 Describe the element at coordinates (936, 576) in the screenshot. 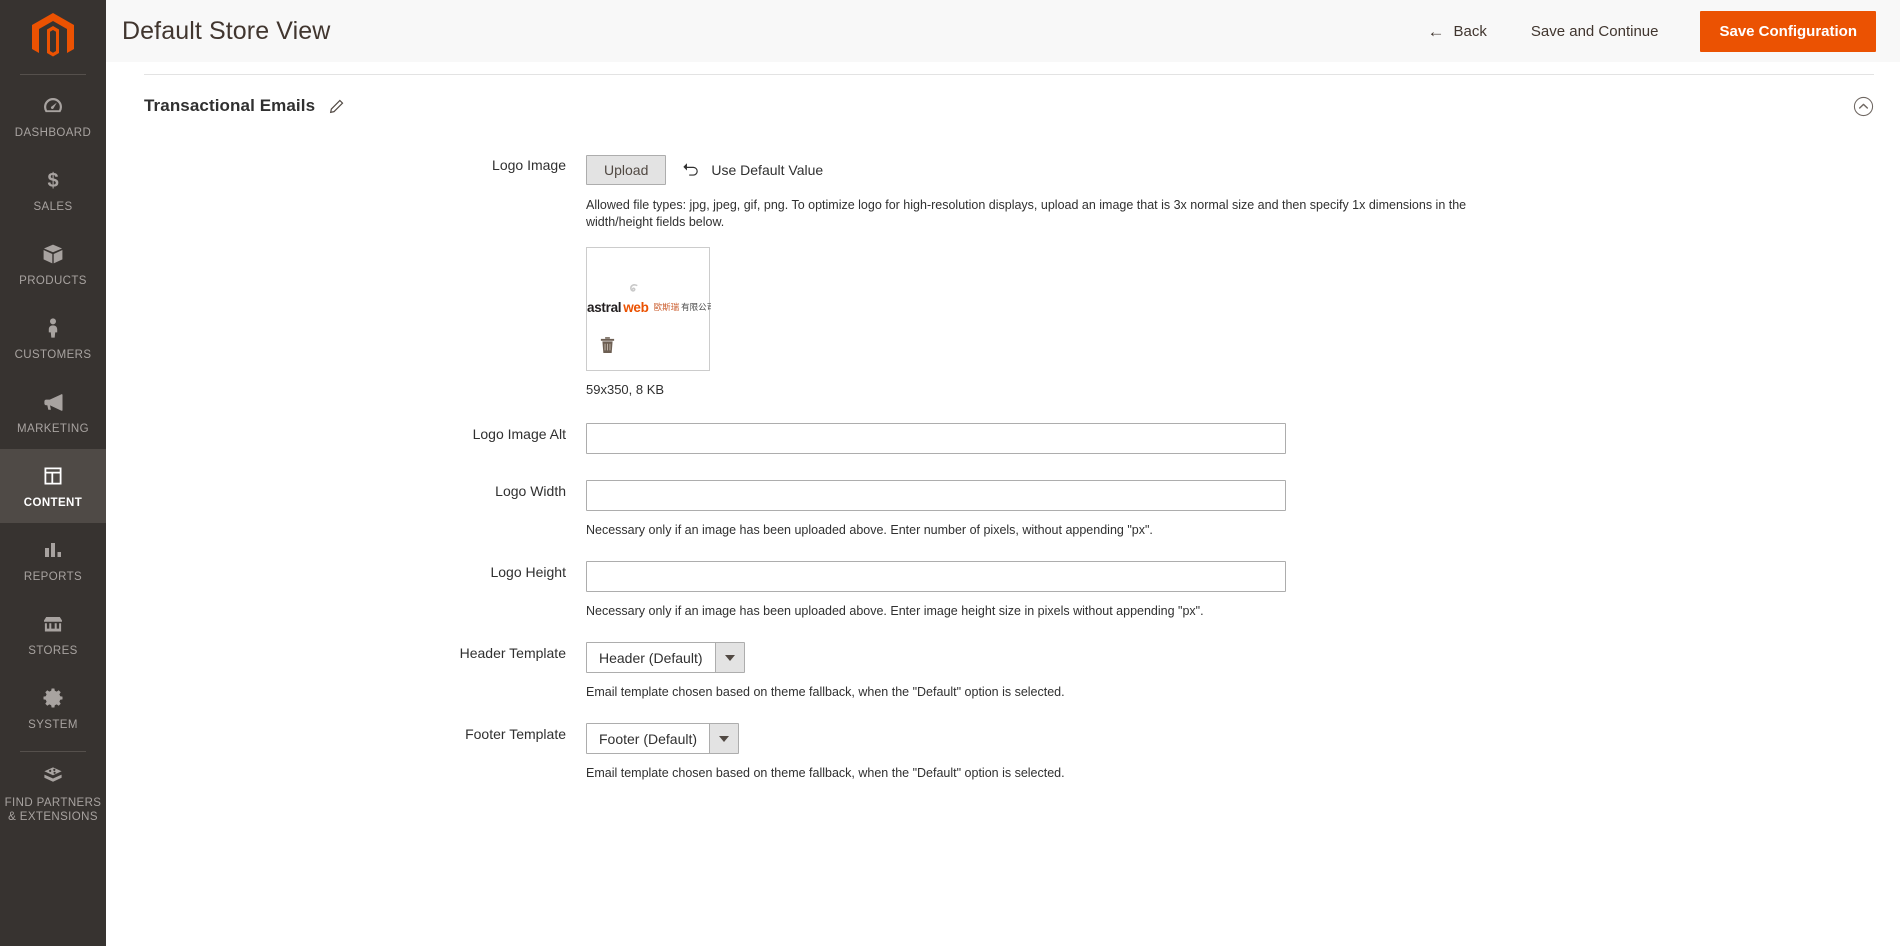

I see `logo-height-input` at that location.